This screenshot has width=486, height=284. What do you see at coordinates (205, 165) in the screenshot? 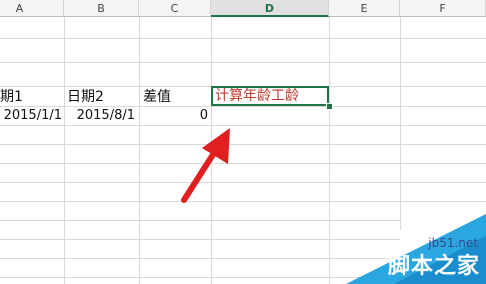
I see `pointer-arrow-icon` at bounding box center [205, 165].